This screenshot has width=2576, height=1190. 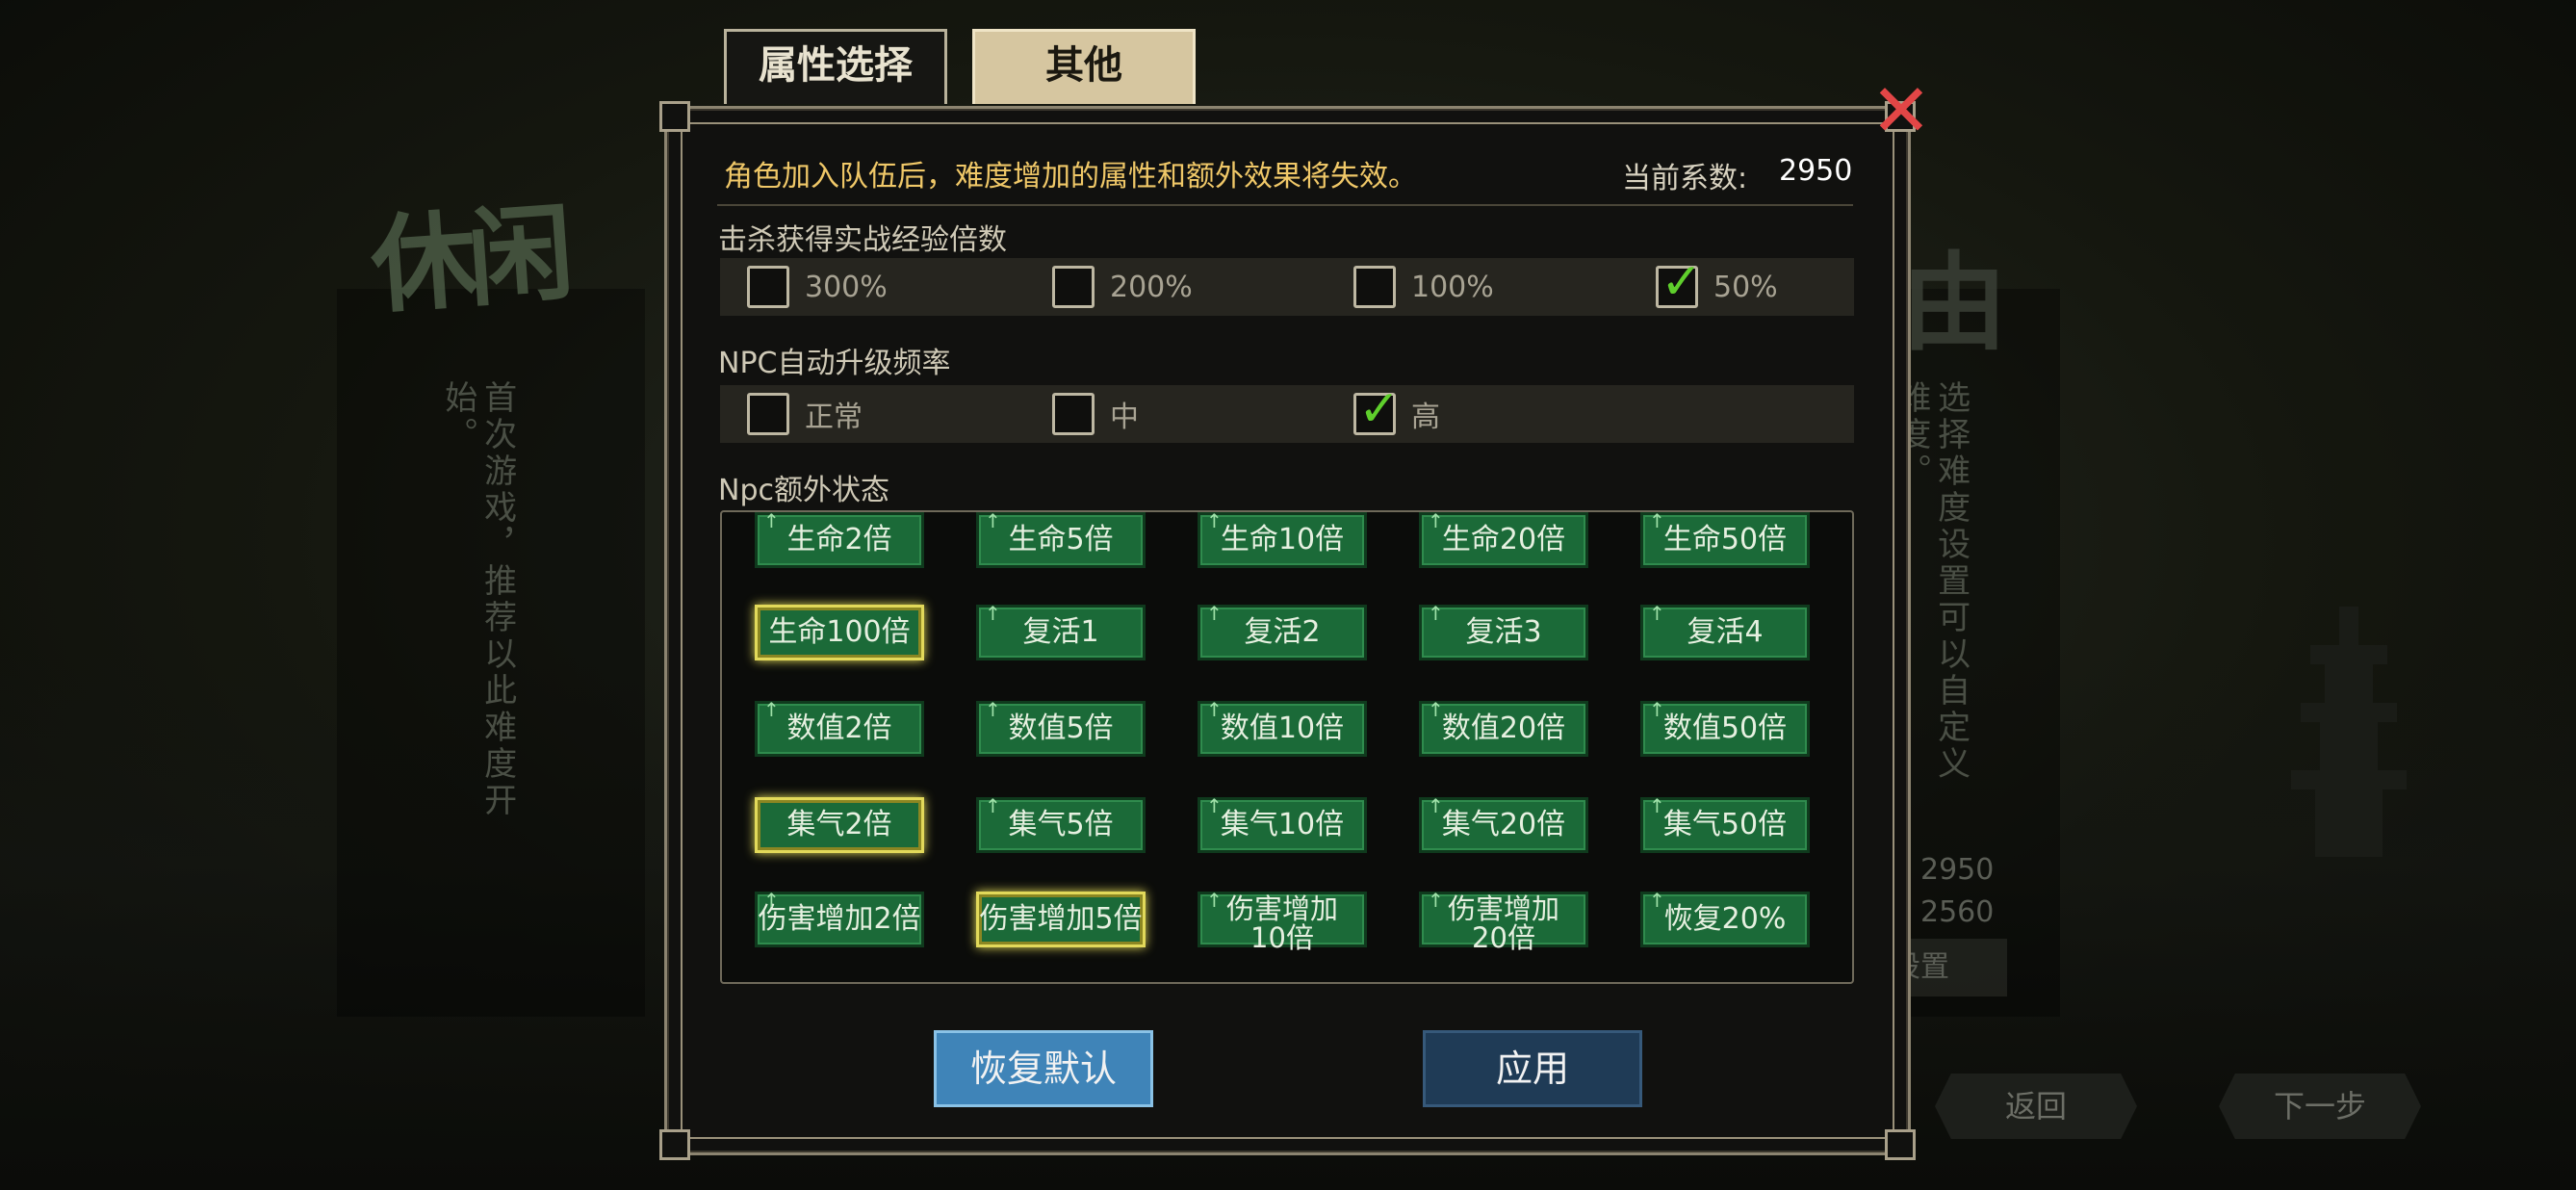 What do you see at coordinates (1902, 111) in the screenshot?
I see `close-x-icon: ✕` at bounding box center [1902, 111].